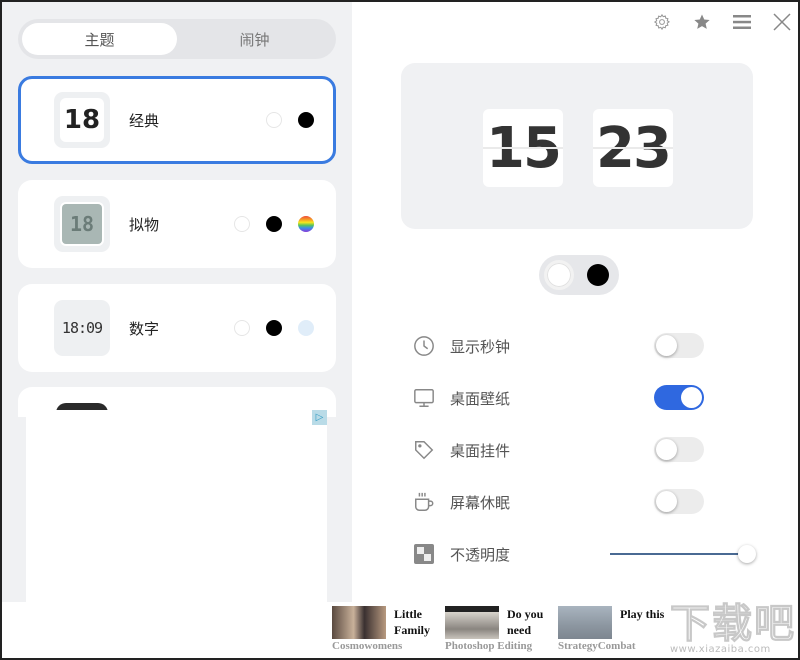 The image size is (800, 660). Describe the element at coordinates (588, 554) in the screenshot. I see `setting-opacity: 不透明度` at that location.